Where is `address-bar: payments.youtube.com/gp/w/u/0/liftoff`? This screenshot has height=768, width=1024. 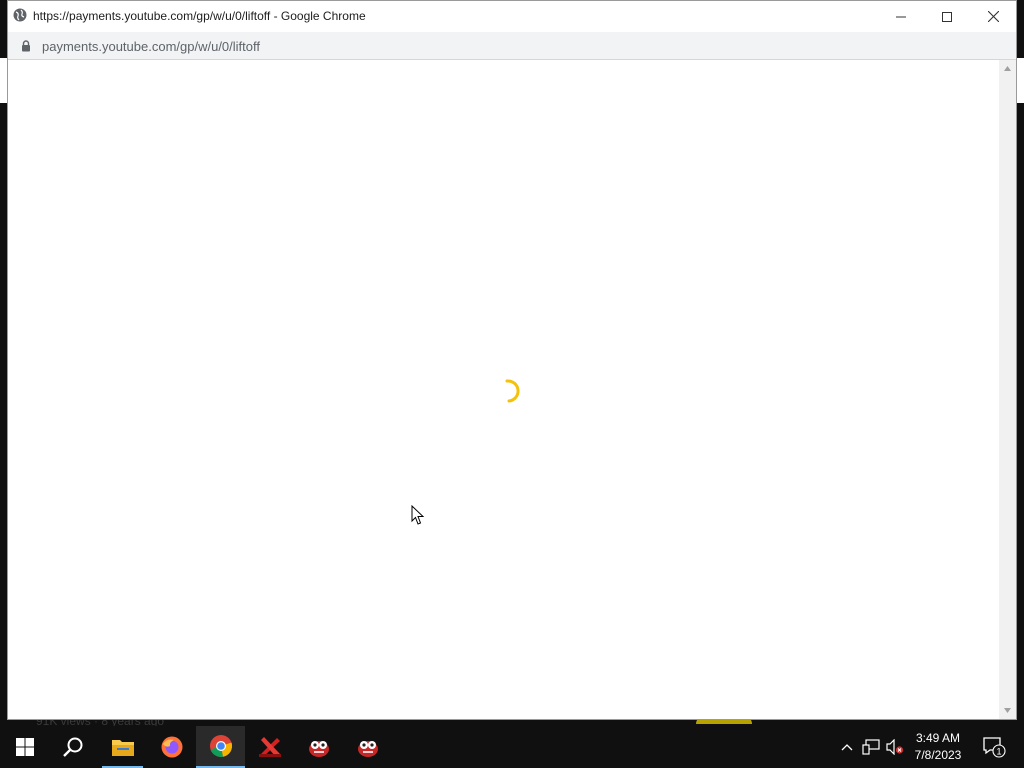 address-bar: payments.youtube.com/gp/w/u/0/liftoff is located at coordinates (512, 46).